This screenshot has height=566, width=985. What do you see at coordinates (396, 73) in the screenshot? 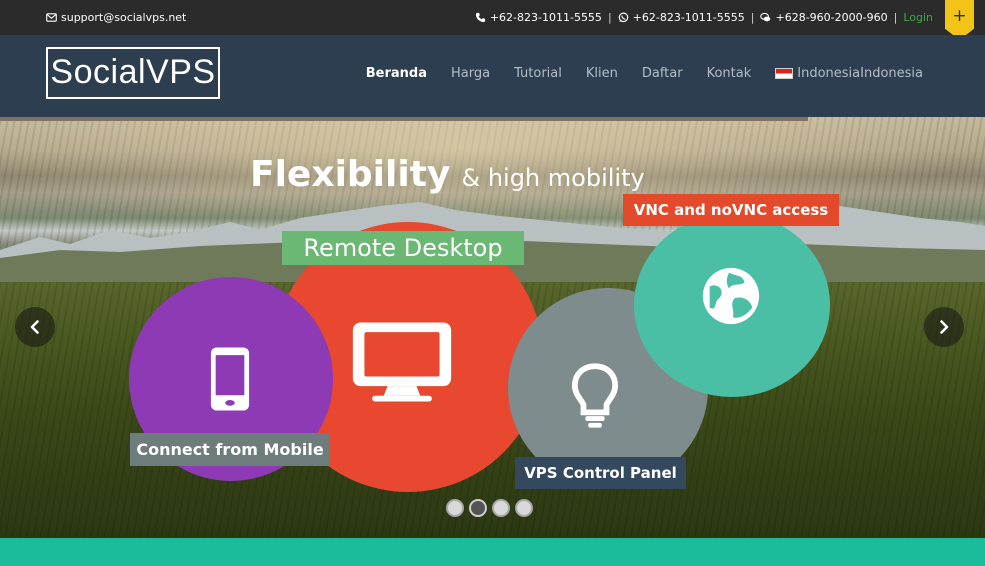
I see `nav-item-beranda: Beranda` at bounding box center [396, 73].